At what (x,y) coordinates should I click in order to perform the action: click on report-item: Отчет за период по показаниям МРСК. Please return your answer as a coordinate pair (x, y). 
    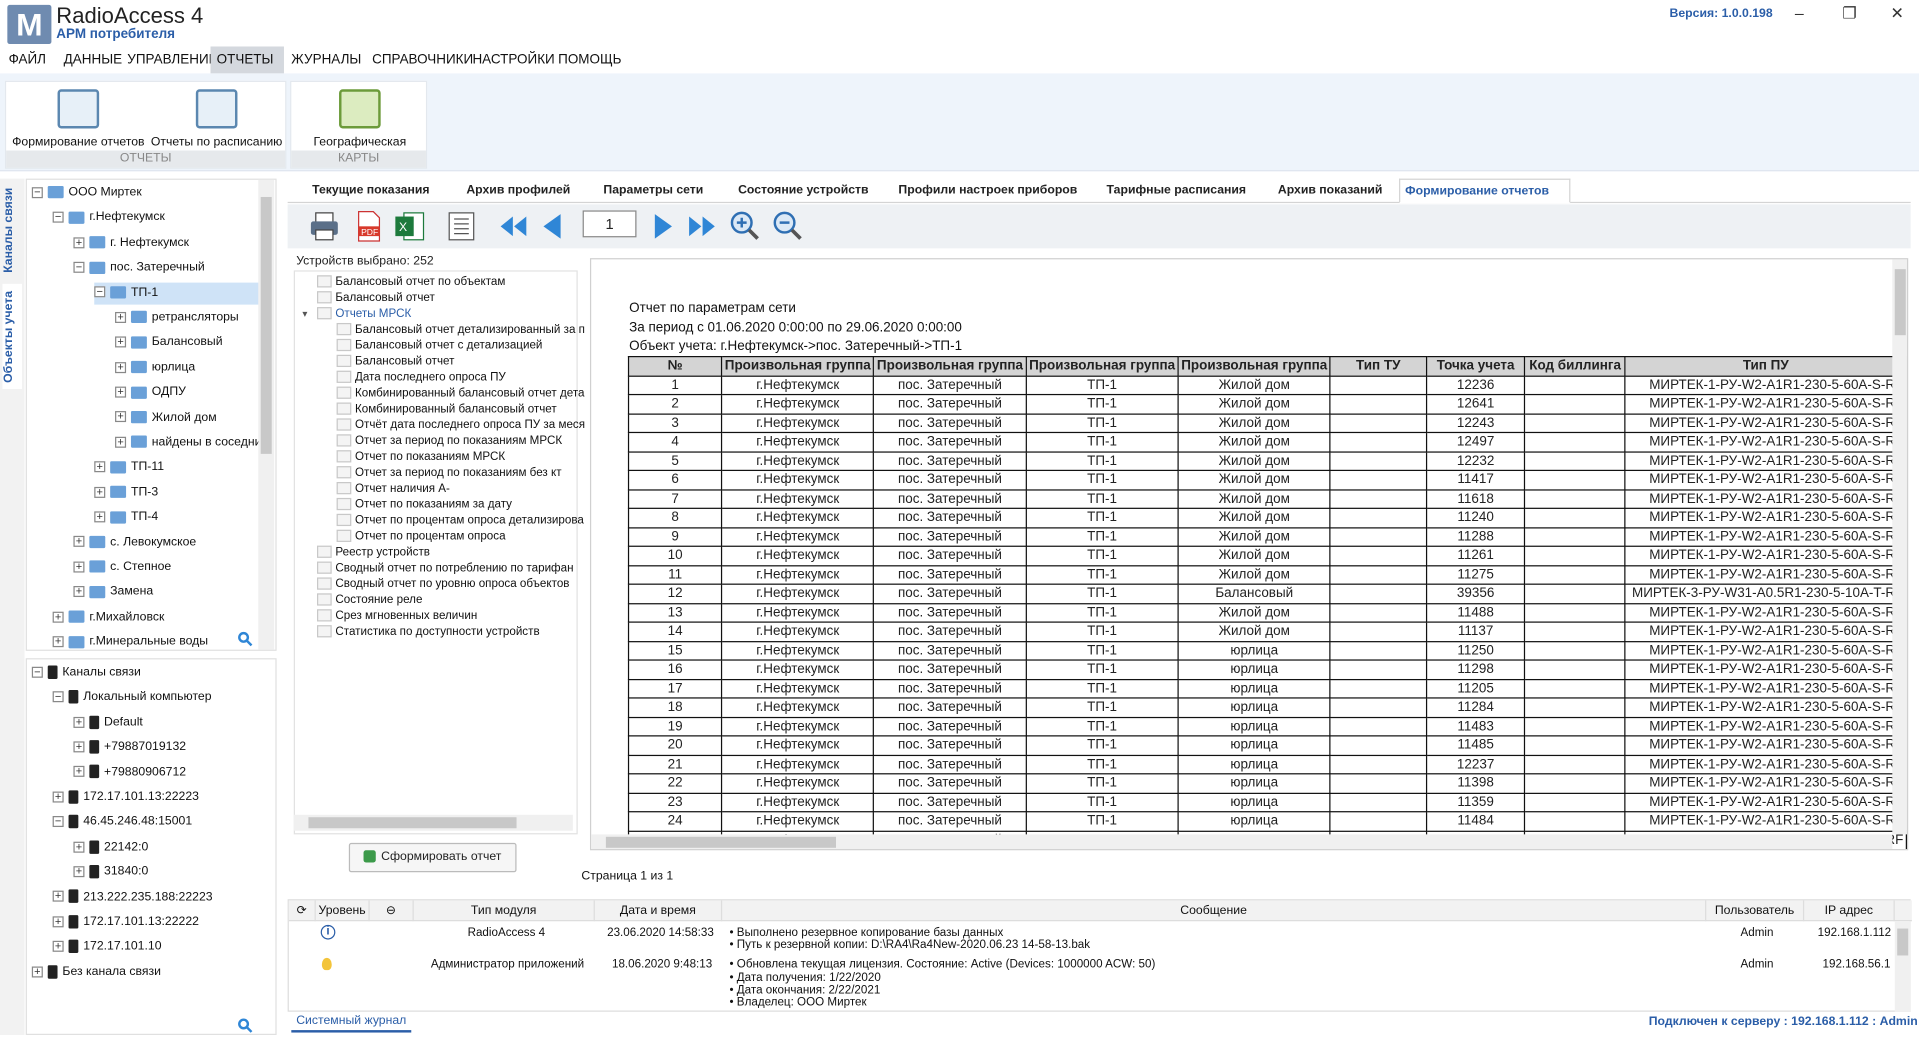
    Looking at the image, I should click on (449, 441).